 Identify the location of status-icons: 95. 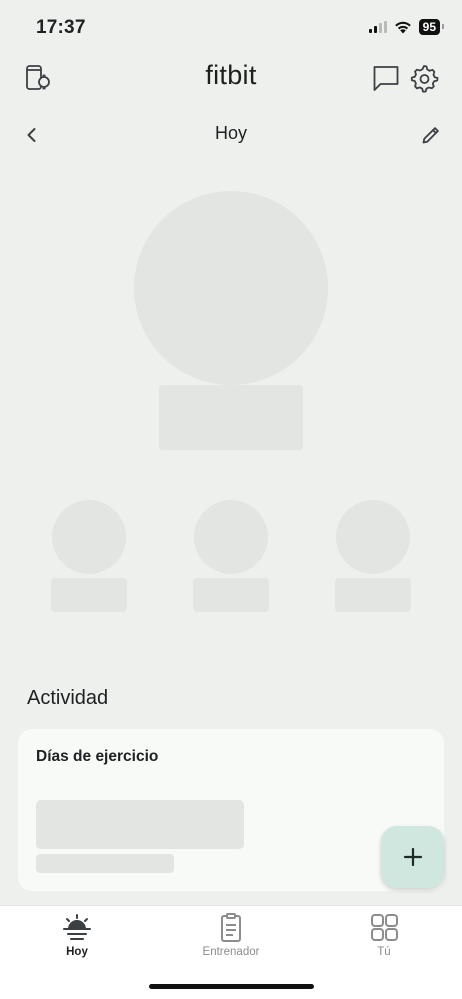
(406, 27).